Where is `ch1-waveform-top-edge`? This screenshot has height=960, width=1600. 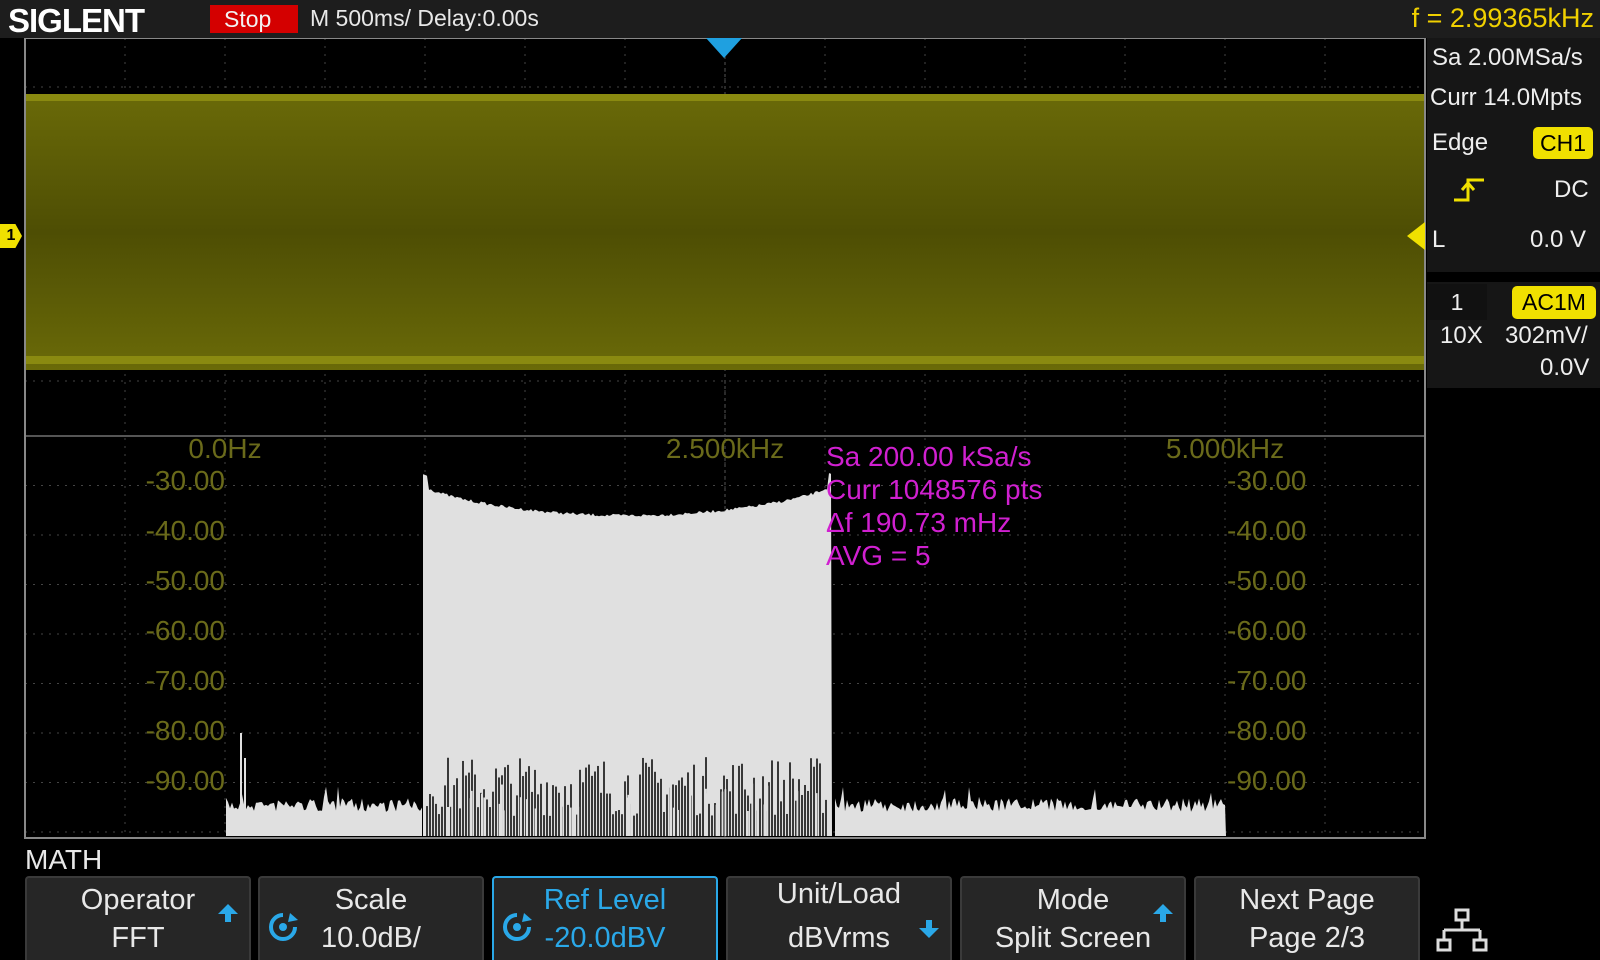
ch1-waveform-top-edge is located at coordinates (725, 97).